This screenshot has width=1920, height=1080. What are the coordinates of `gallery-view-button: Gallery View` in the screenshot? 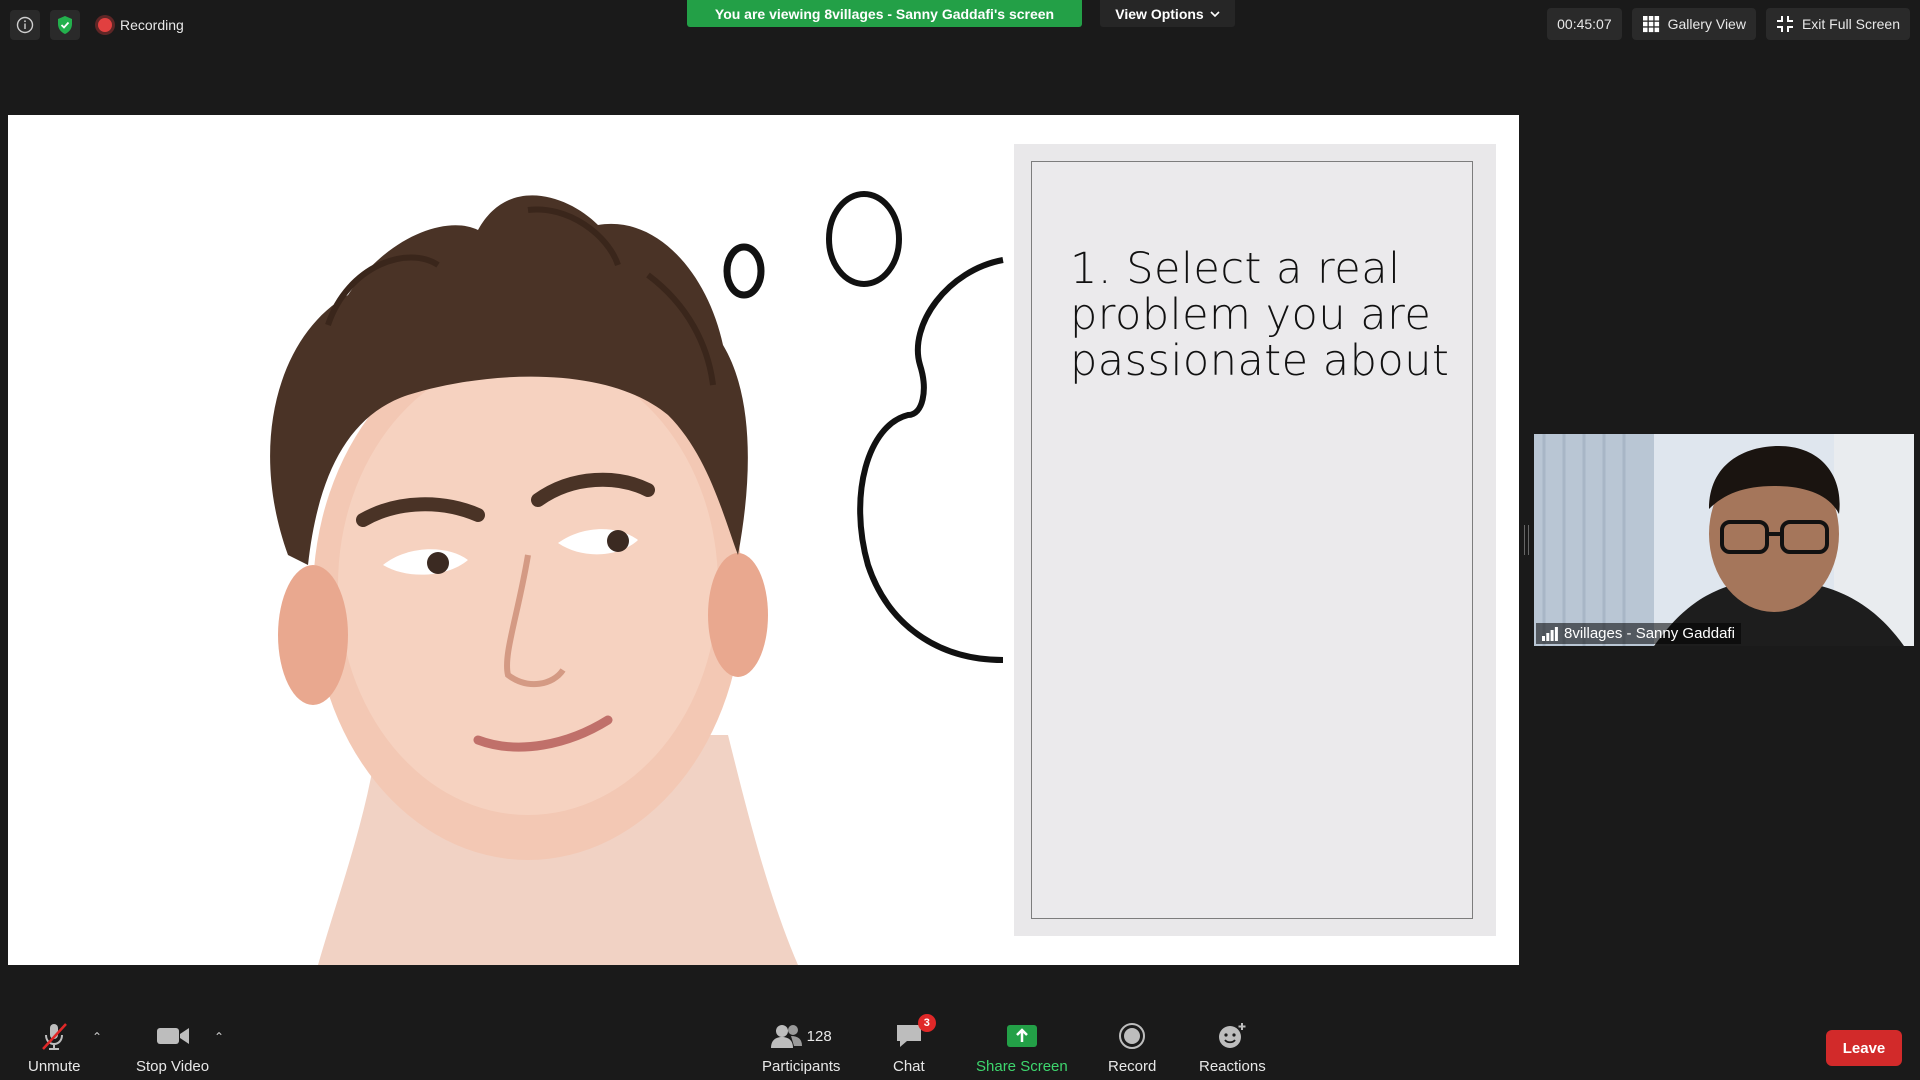 It's located at (1693, 24).